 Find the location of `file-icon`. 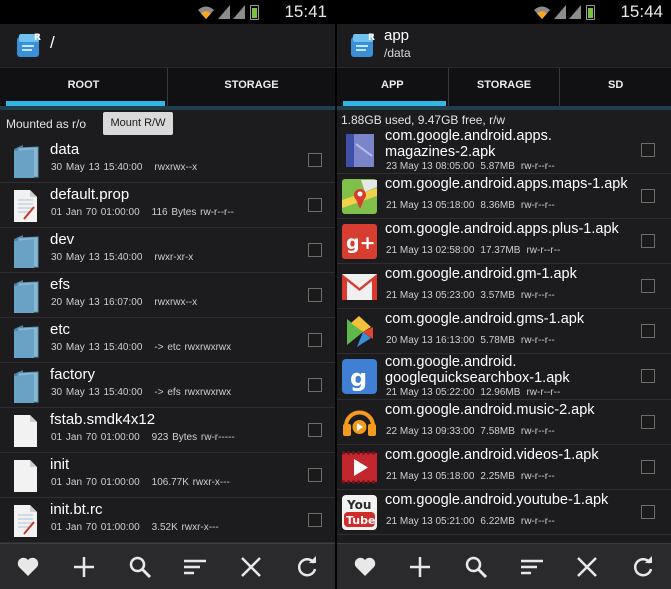

file-icon is located at coordinates (25, 431).